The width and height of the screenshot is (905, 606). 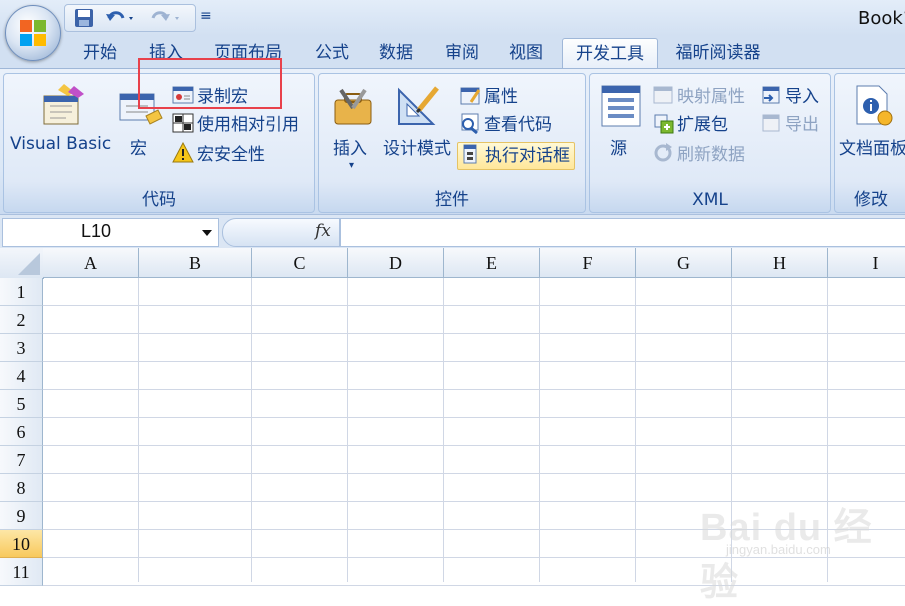 I want to click on row-header: 6, so click(x=21, y=432).